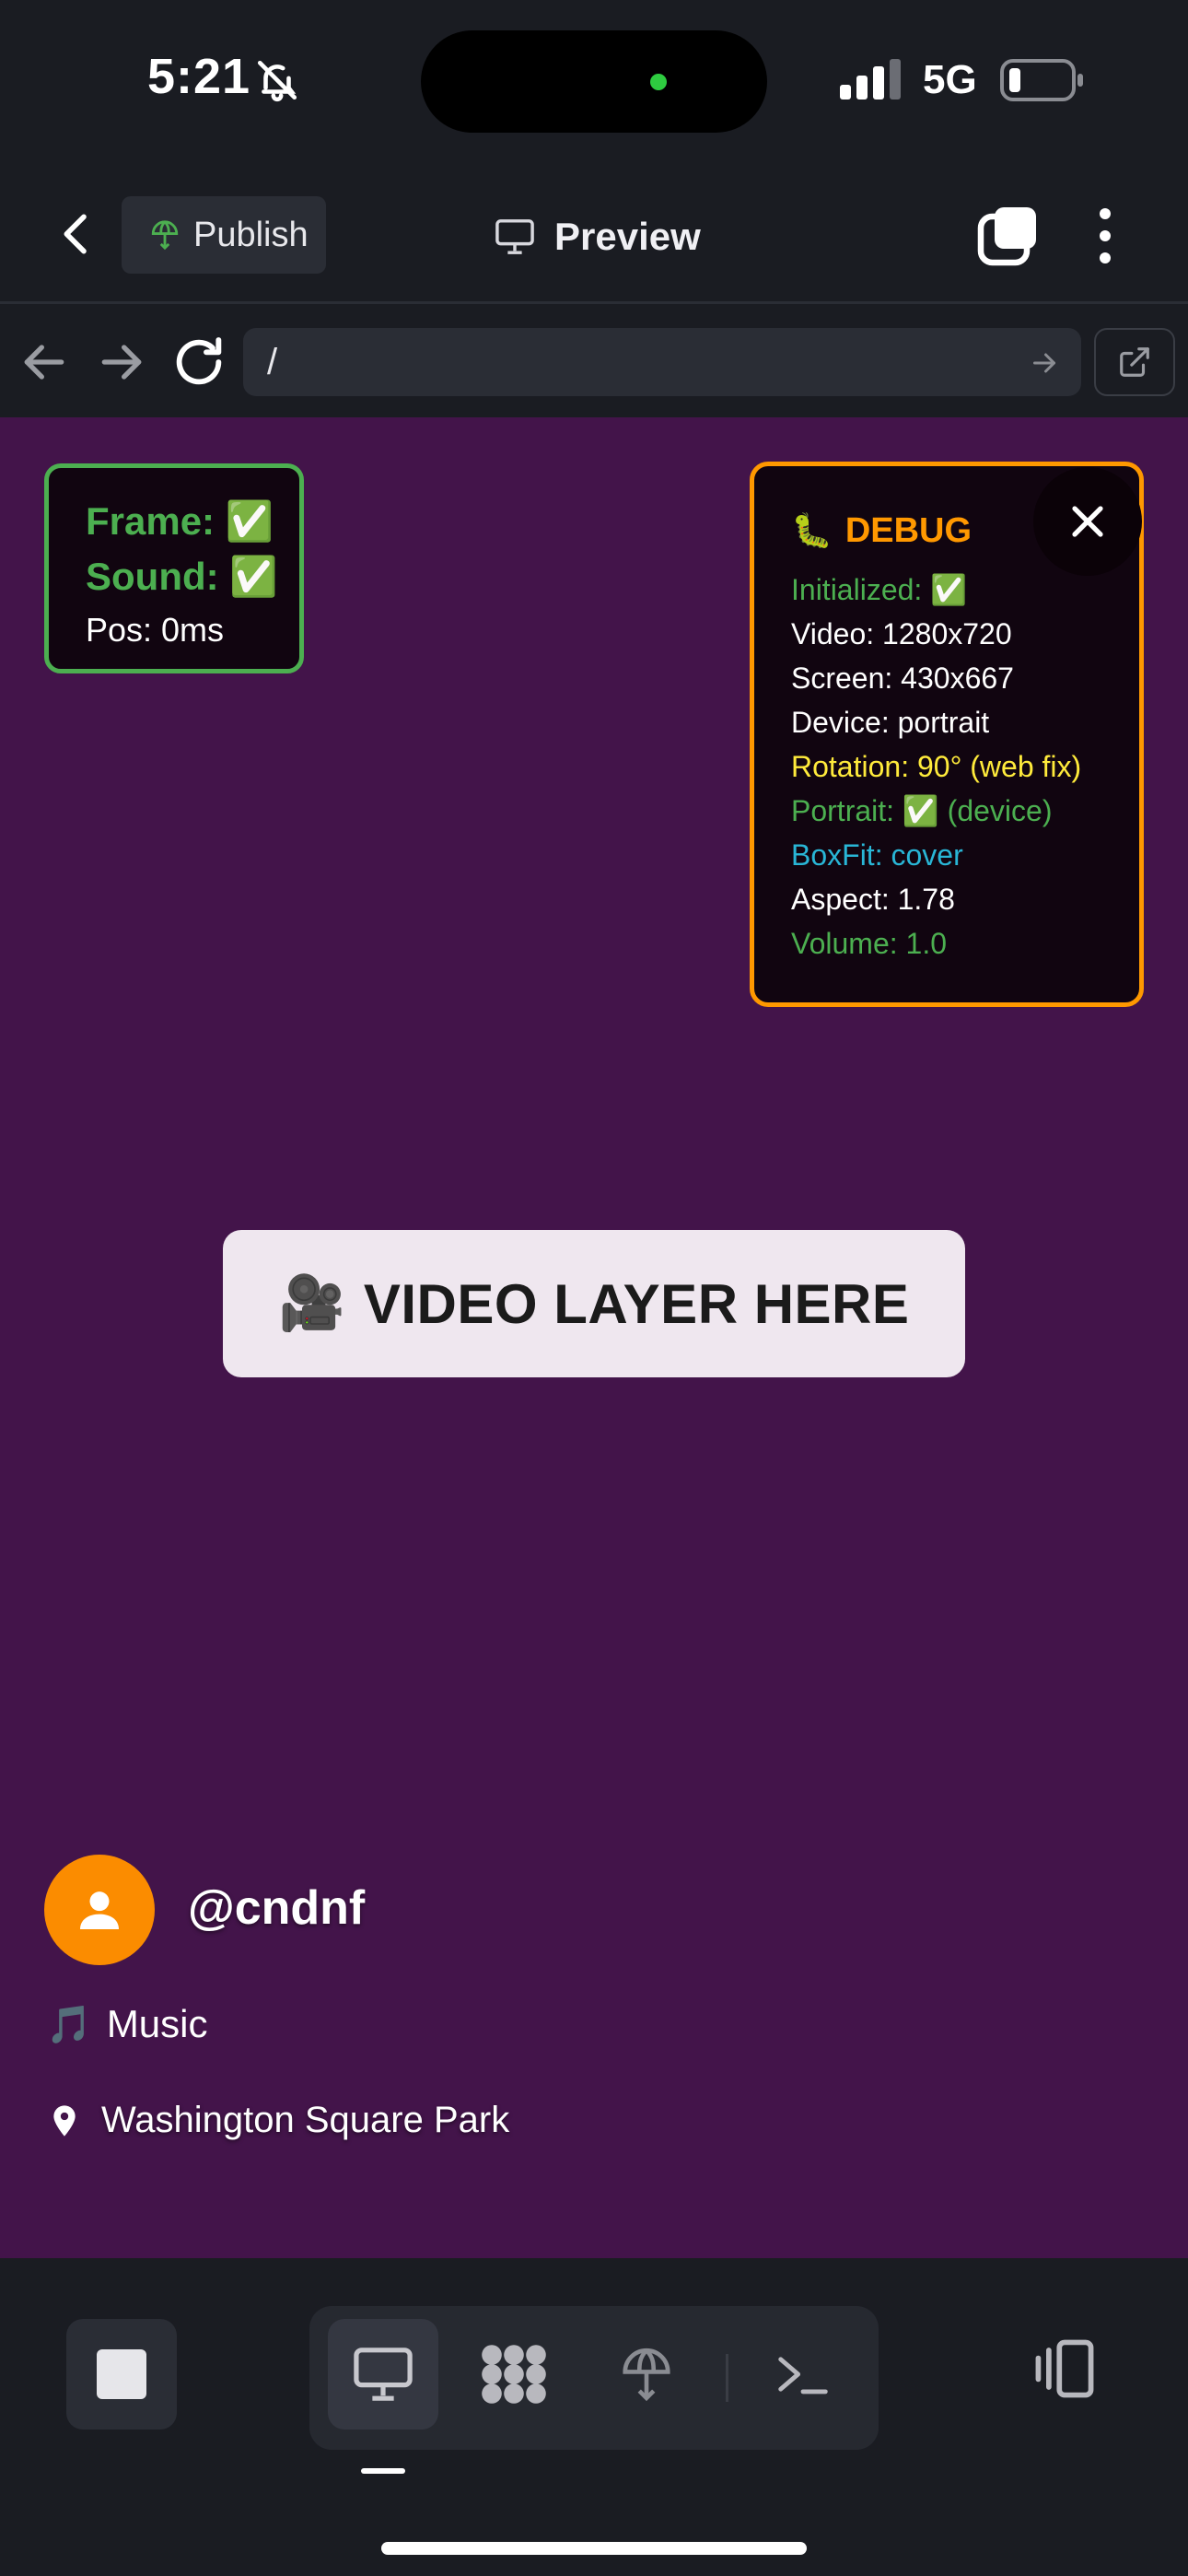  I want to click on status-bar: 5:21 5G, so click(594, 83).